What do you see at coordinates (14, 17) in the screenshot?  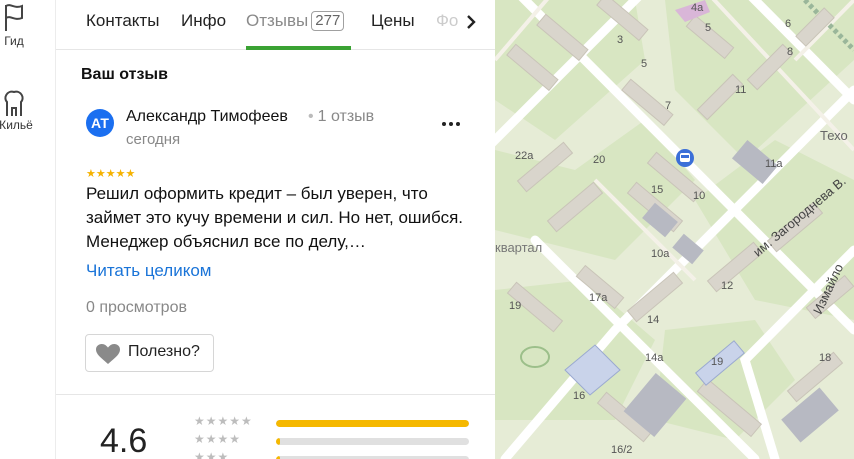 I see `flag-icon` at bounding box center [14, 17].